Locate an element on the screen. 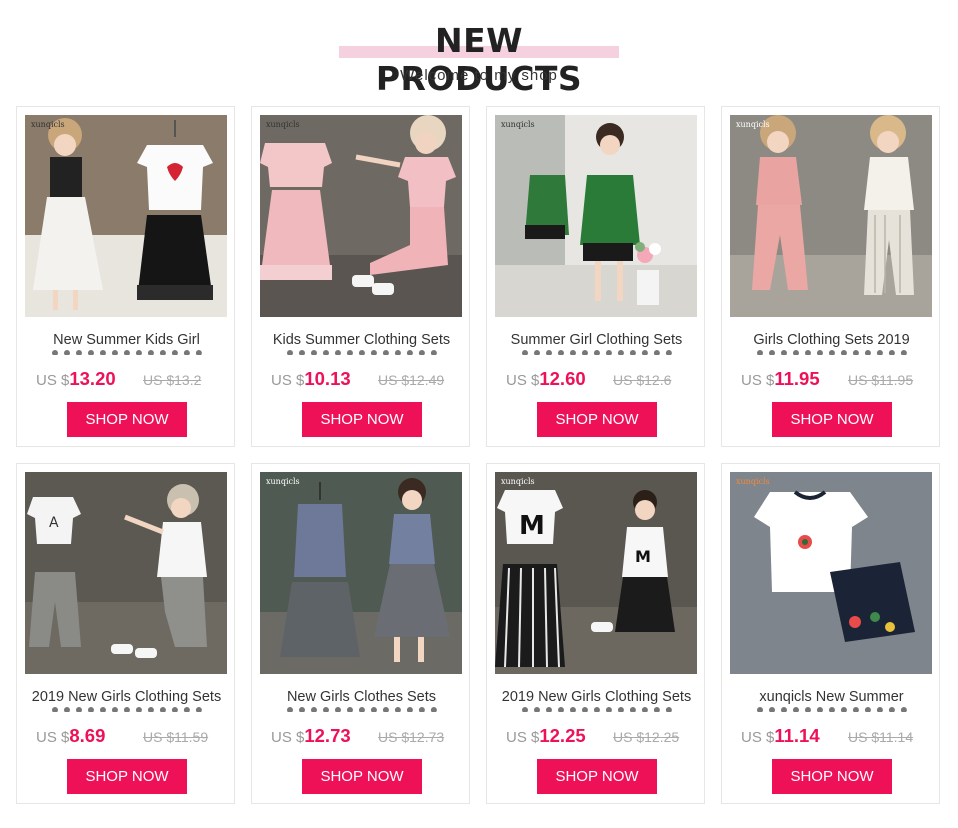 Image resolution: width=958 pixels, height=828 pixels. product-photo-flower-set is located at coordinates (831, 573).